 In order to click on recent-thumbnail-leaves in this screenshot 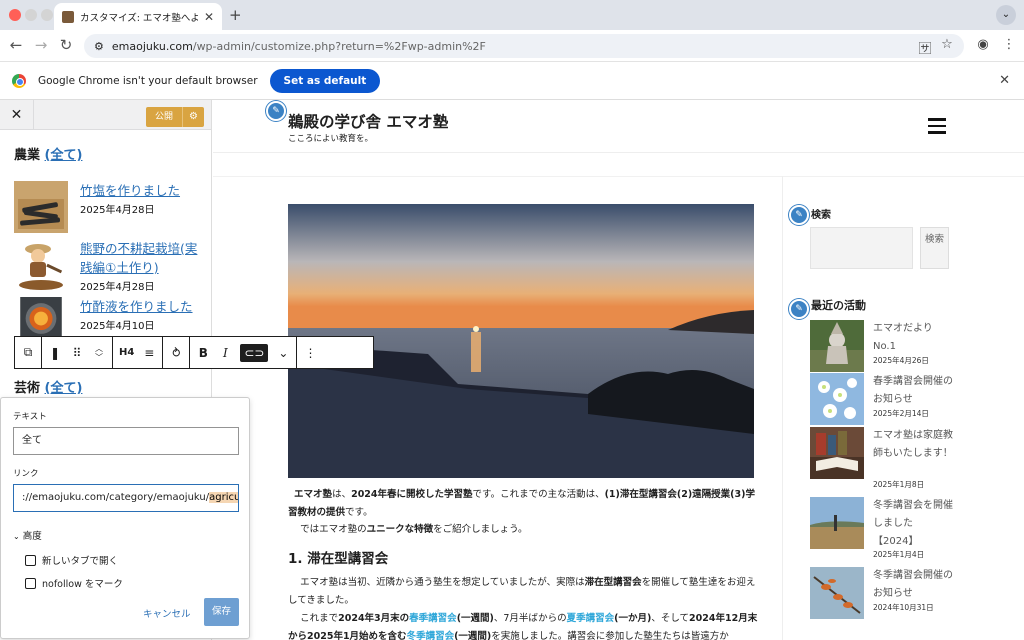, I will do `click(837, 593)`.